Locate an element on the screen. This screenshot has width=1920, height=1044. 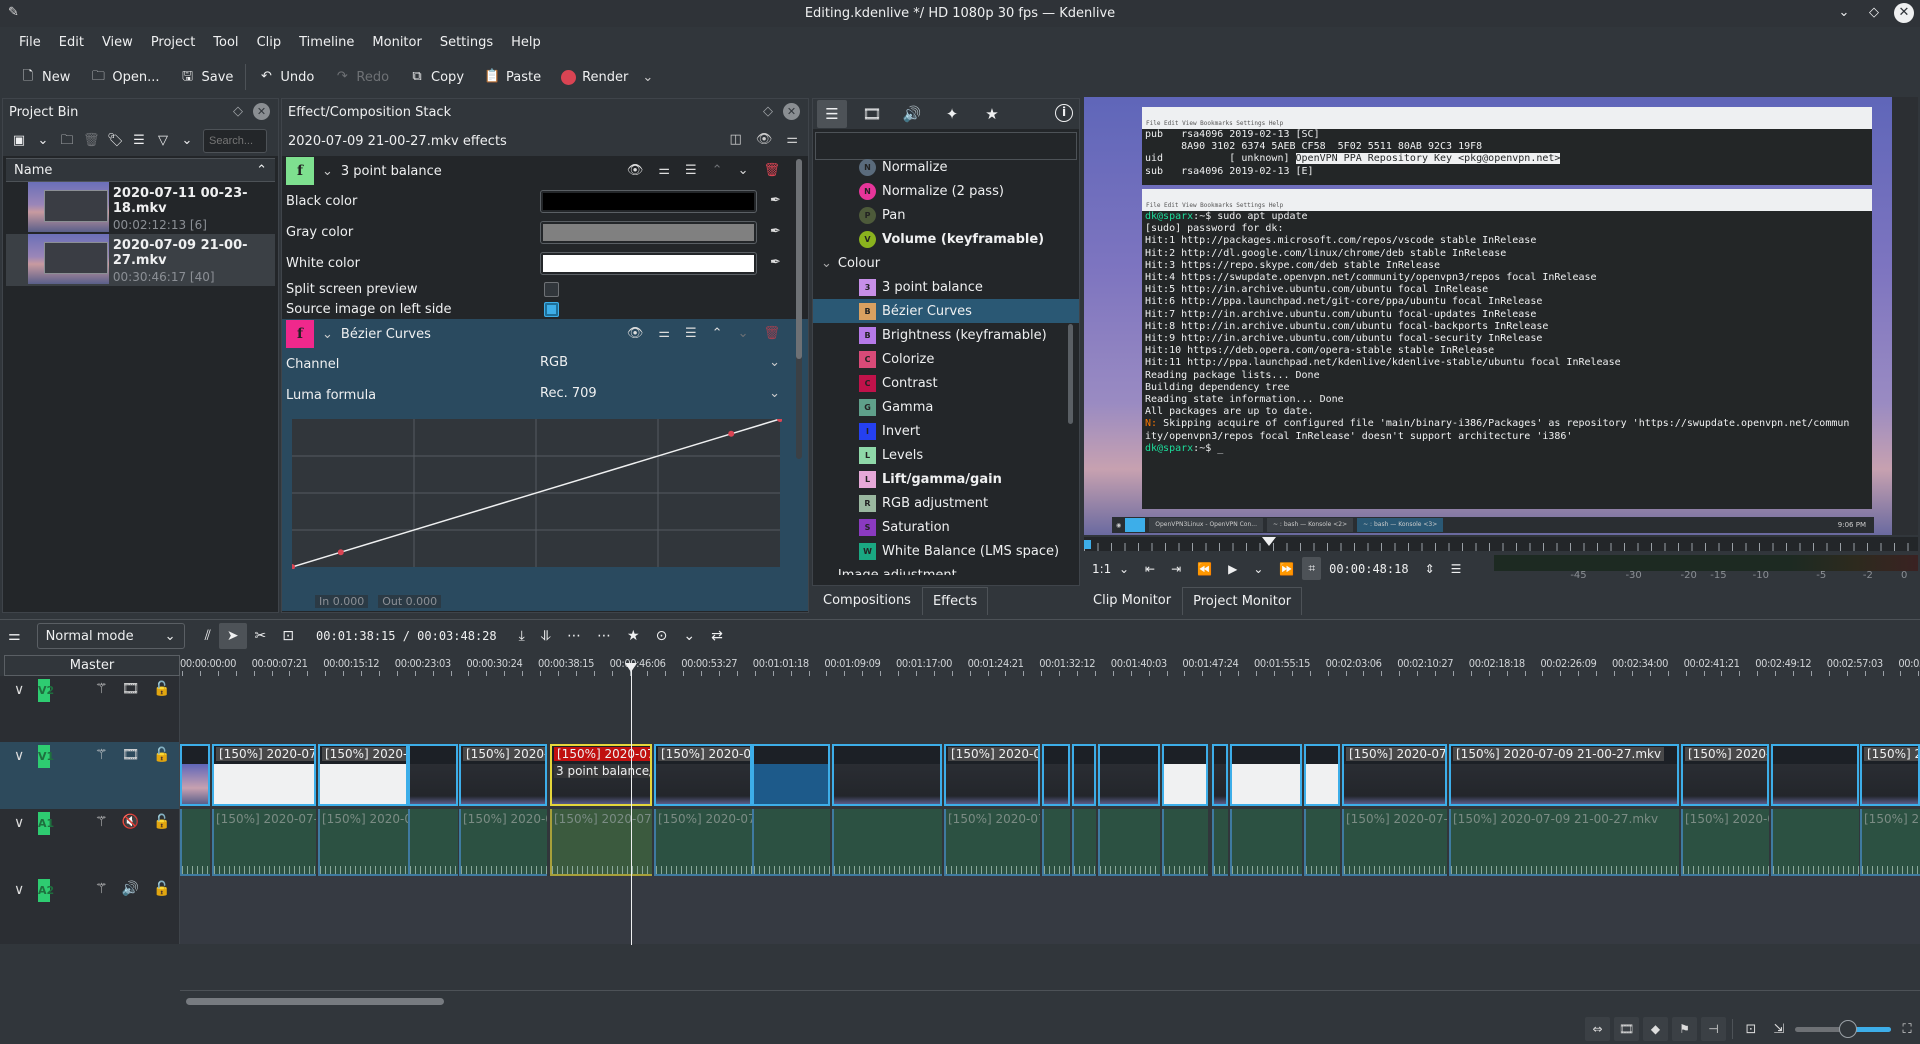
effect-item: N Normalize is located at coordinates (946, 167).